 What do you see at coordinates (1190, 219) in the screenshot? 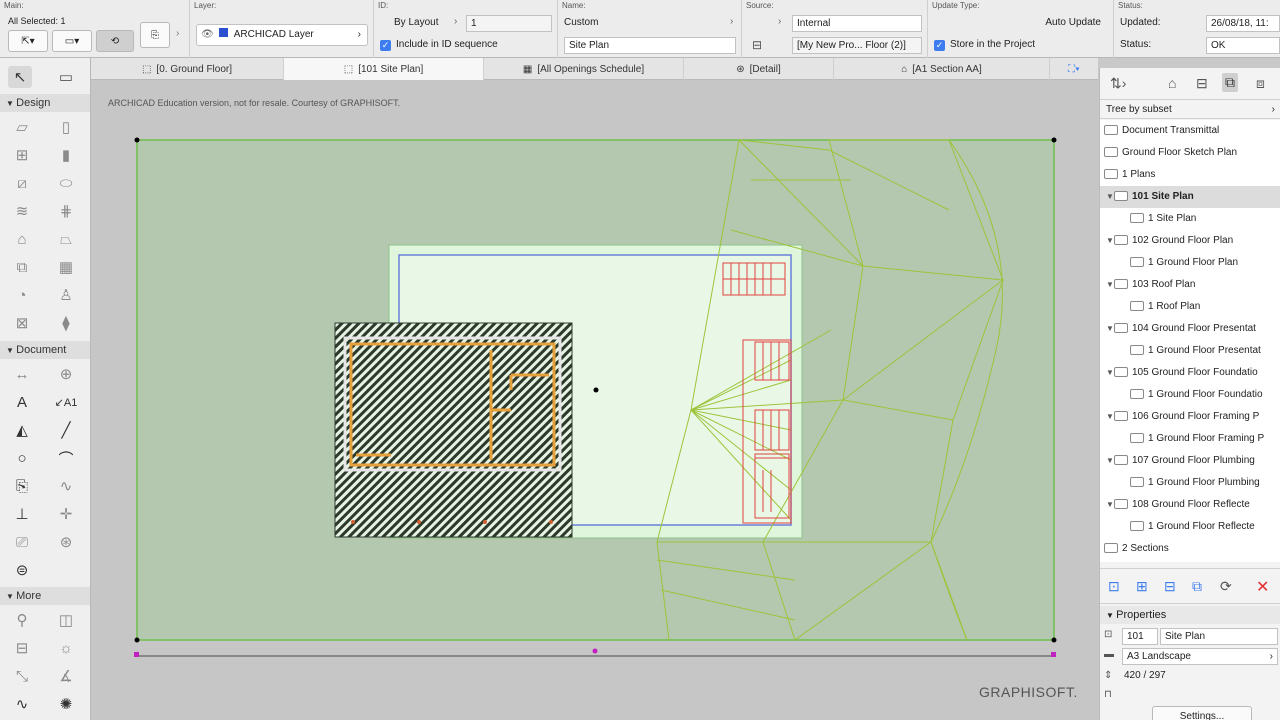
I see `tree-item: 1 Site Plan` at bounding box center [1190, 219].